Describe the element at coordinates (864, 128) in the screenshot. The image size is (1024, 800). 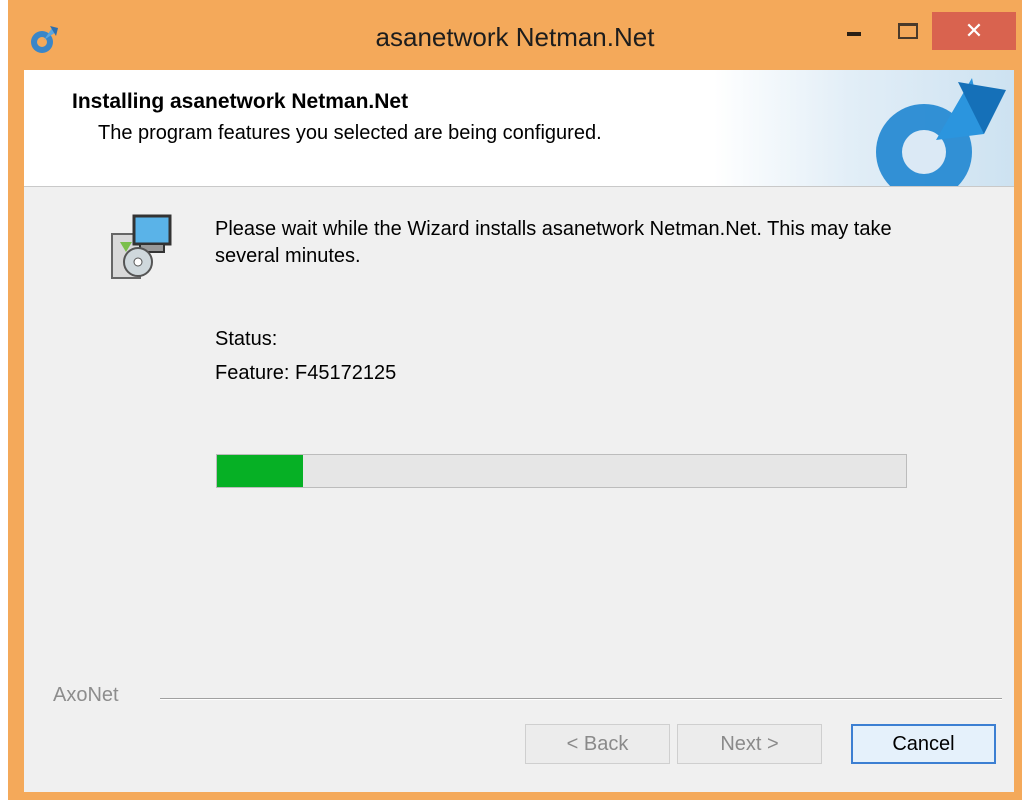
I see `banner-graphic` at that location.